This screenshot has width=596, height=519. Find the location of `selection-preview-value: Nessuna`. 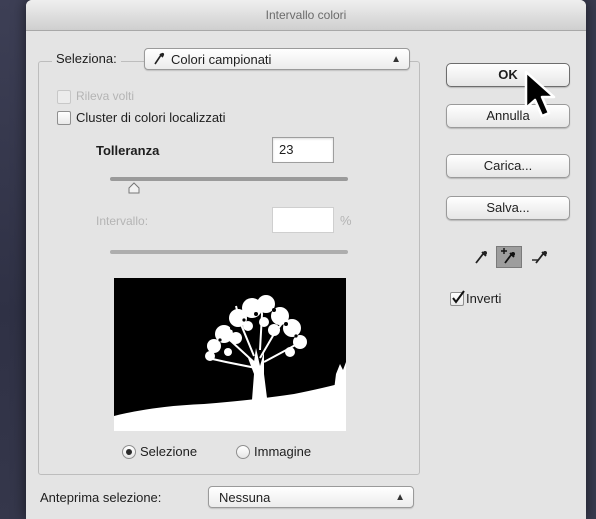

selection-preview-value: Nessuna is located at coordinates (245, 497).